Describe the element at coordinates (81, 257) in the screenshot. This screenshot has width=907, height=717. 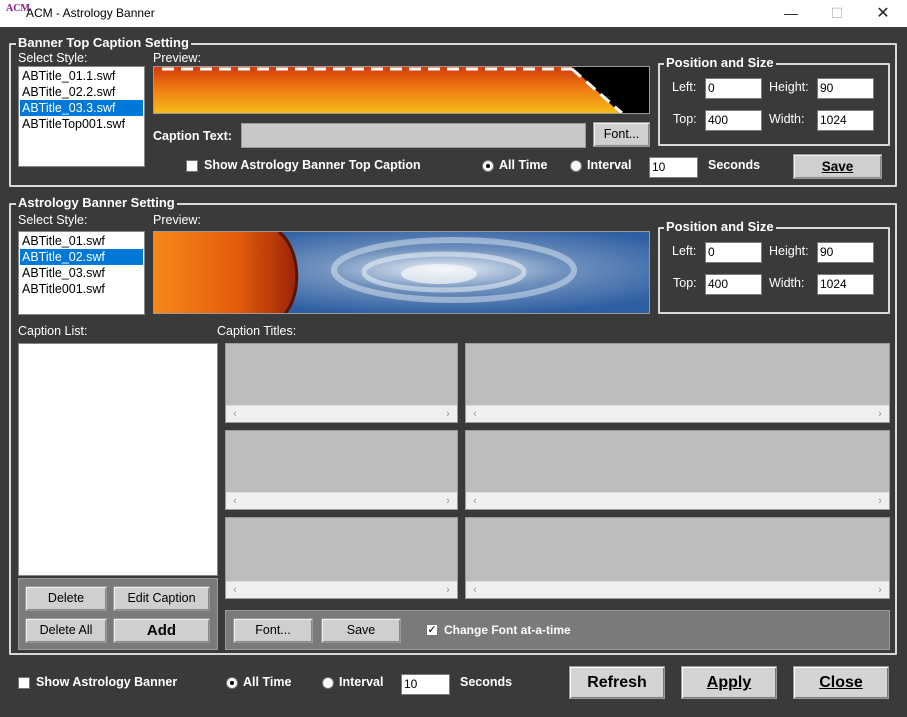
I see `list-item: ABTitle_02.swf` at that location.